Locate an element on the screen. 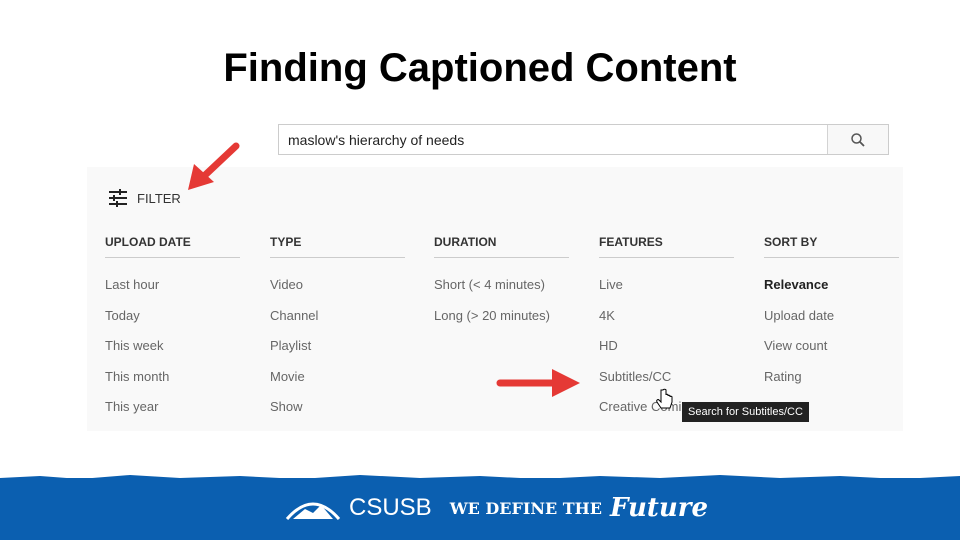  search-input: maslow's hierarchy of needs is located at coordinates (376, 140).